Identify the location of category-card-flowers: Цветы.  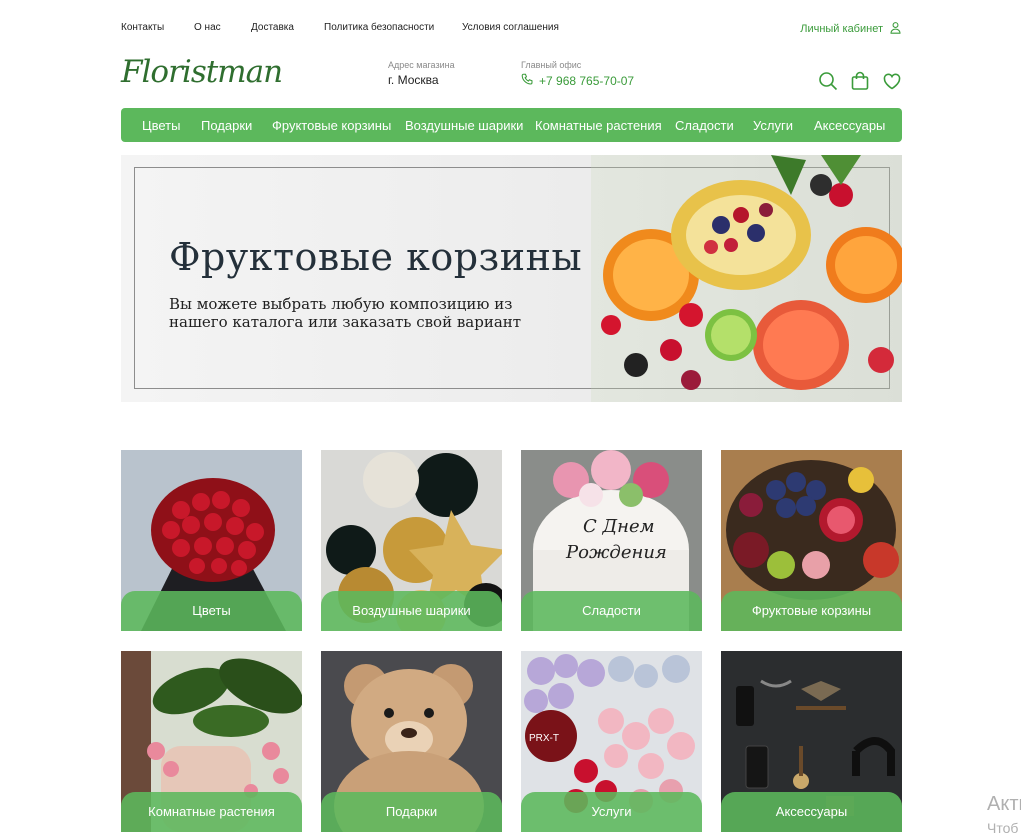
(211, 540).